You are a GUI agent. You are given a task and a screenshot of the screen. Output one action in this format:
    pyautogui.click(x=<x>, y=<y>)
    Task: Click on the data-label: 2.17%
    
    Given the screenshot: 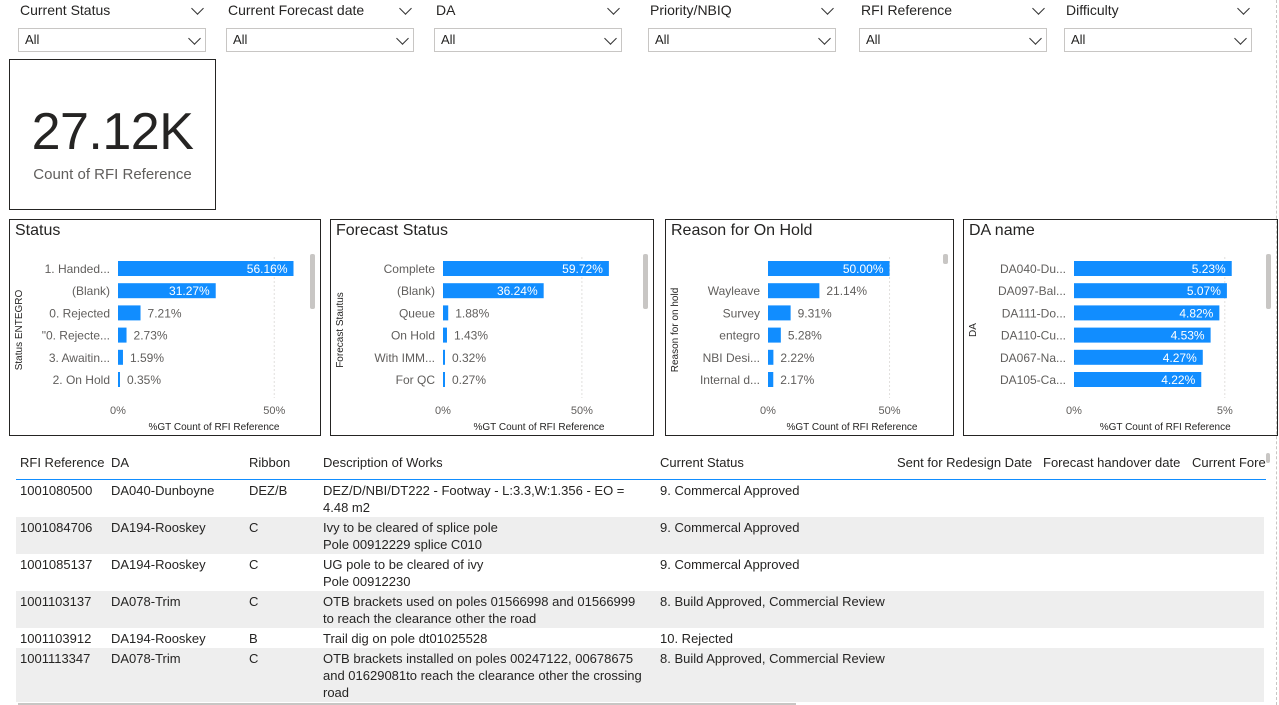 What is the action you would take?
    pyautogui.click(x=797, y=380)
    